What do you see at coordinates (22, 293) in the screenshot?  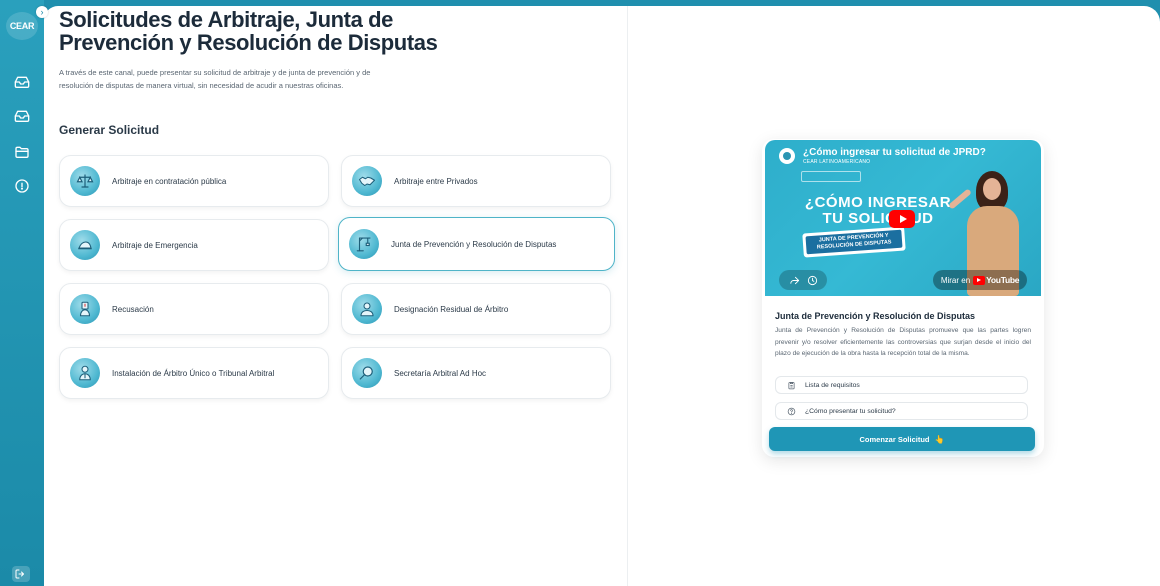 I see `sidebar: CEAR` at bounding box center [22, 293].